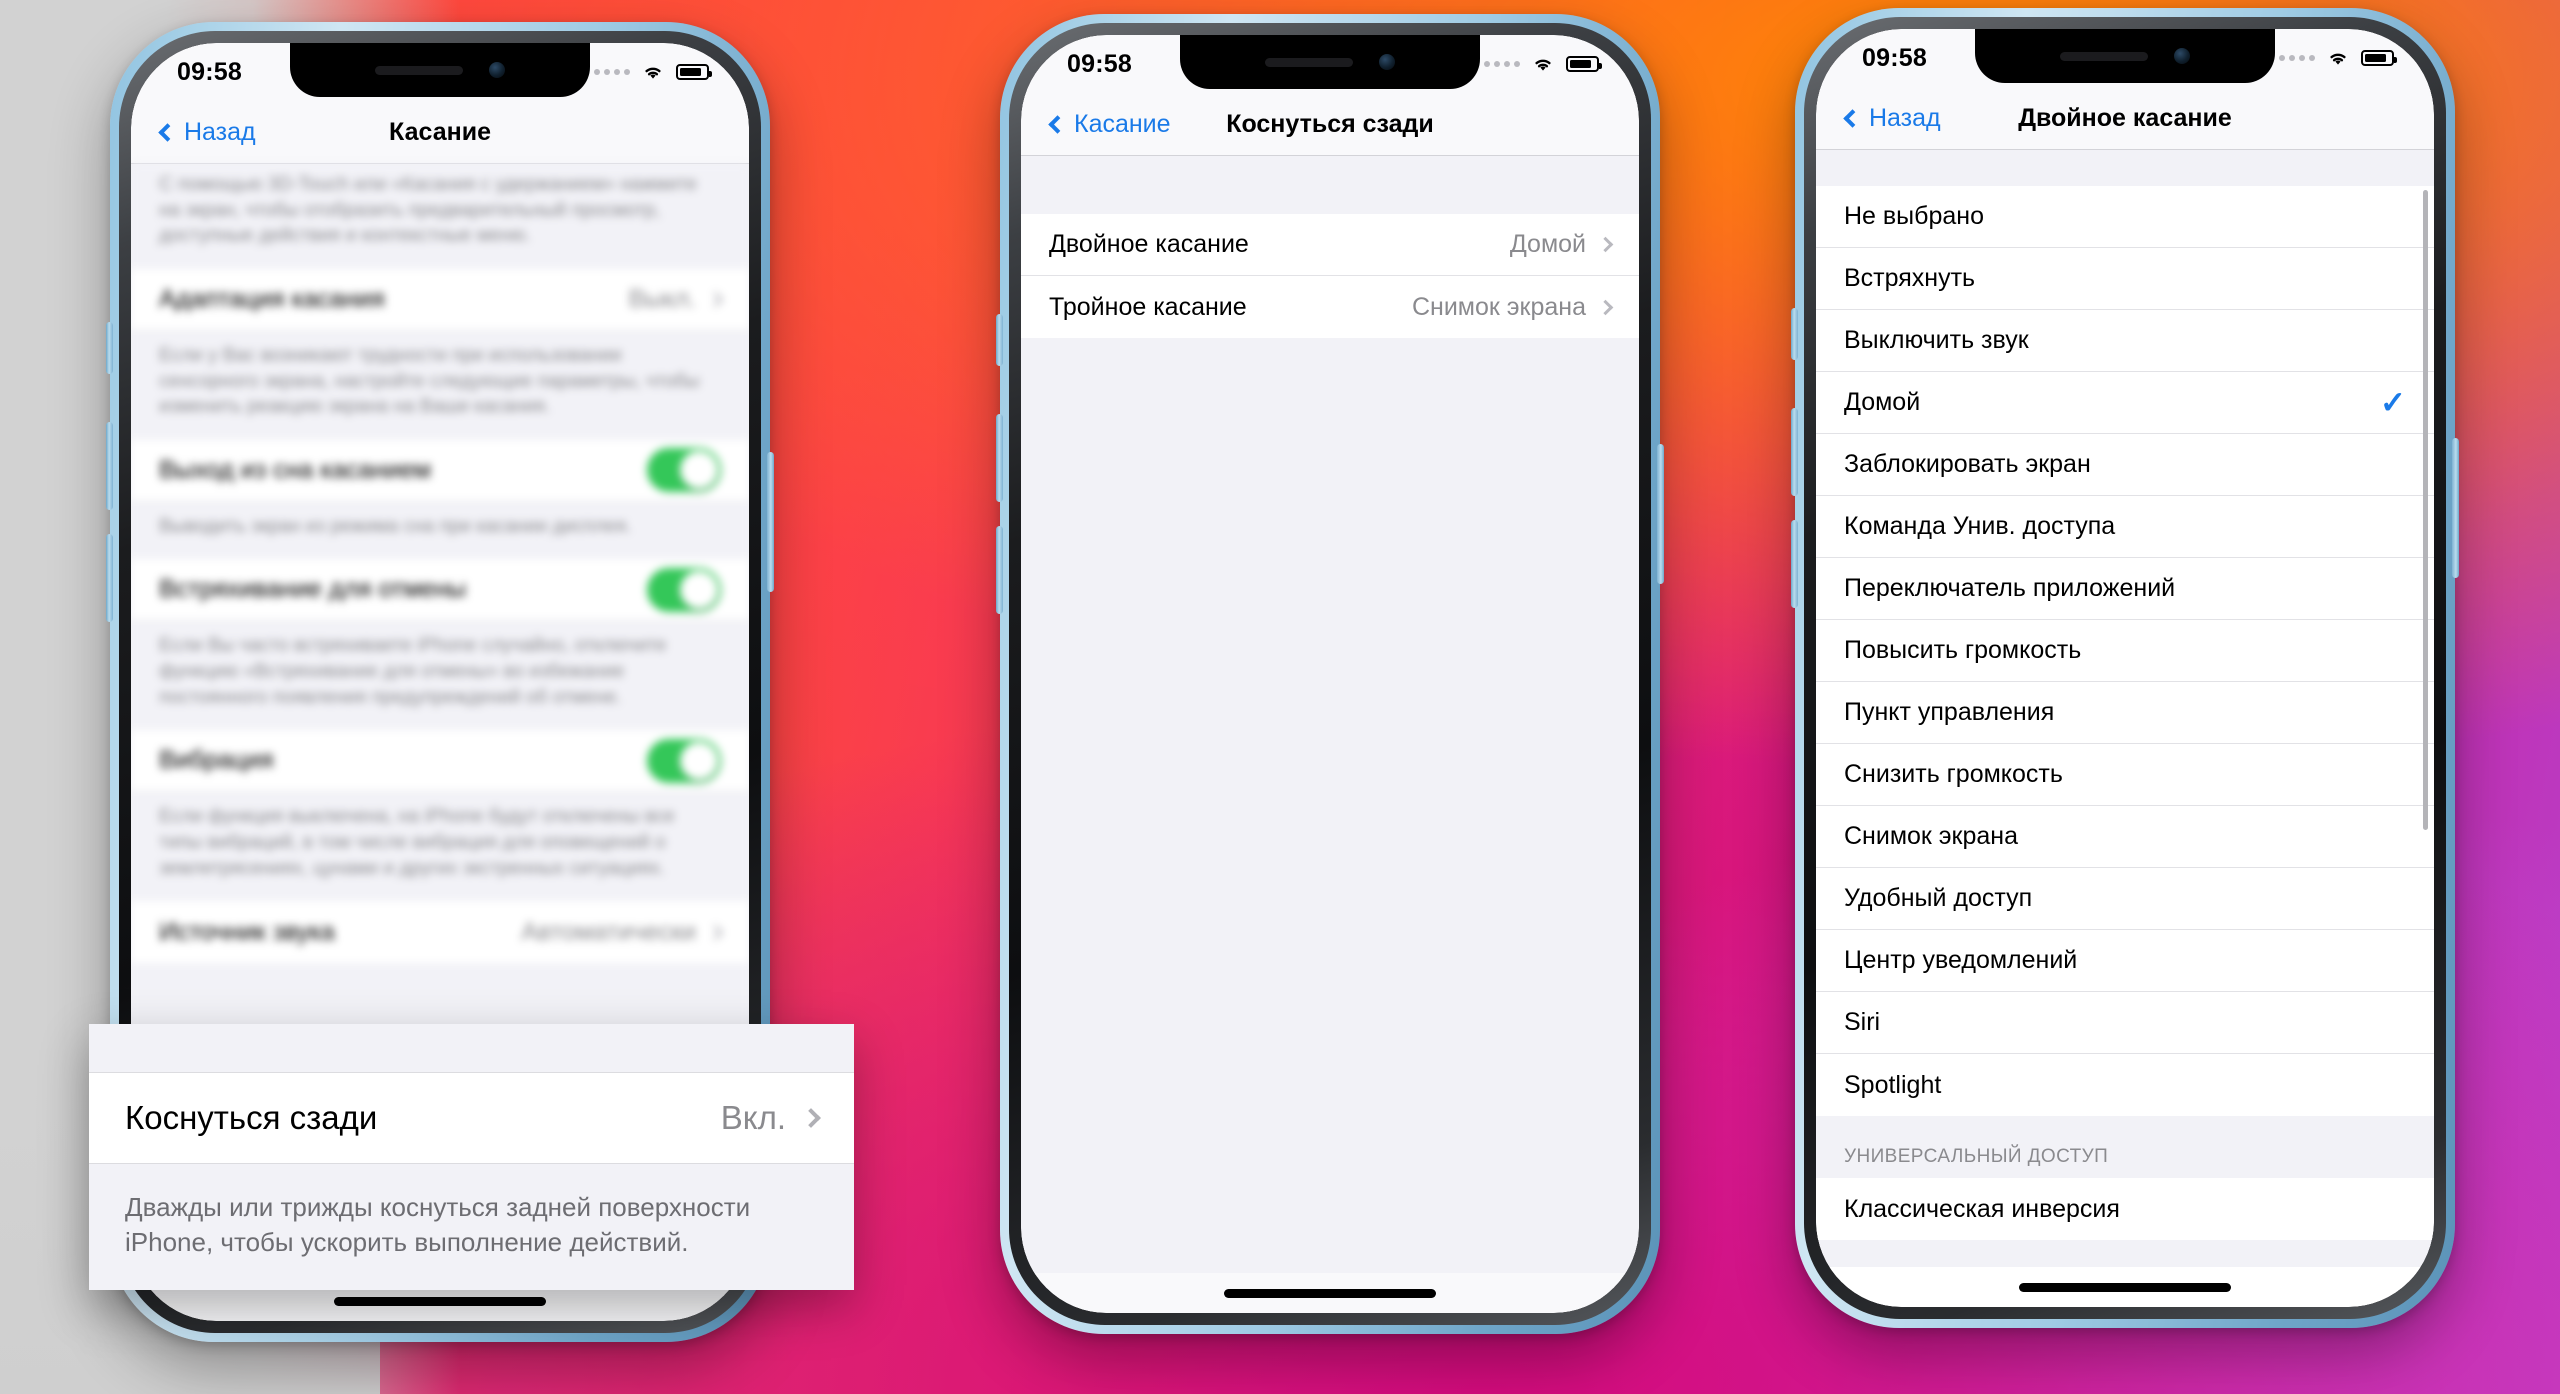 The width and height of the screenshot is (2560, 1394). I want to click on scroll-indicator, so click(2425, 510).